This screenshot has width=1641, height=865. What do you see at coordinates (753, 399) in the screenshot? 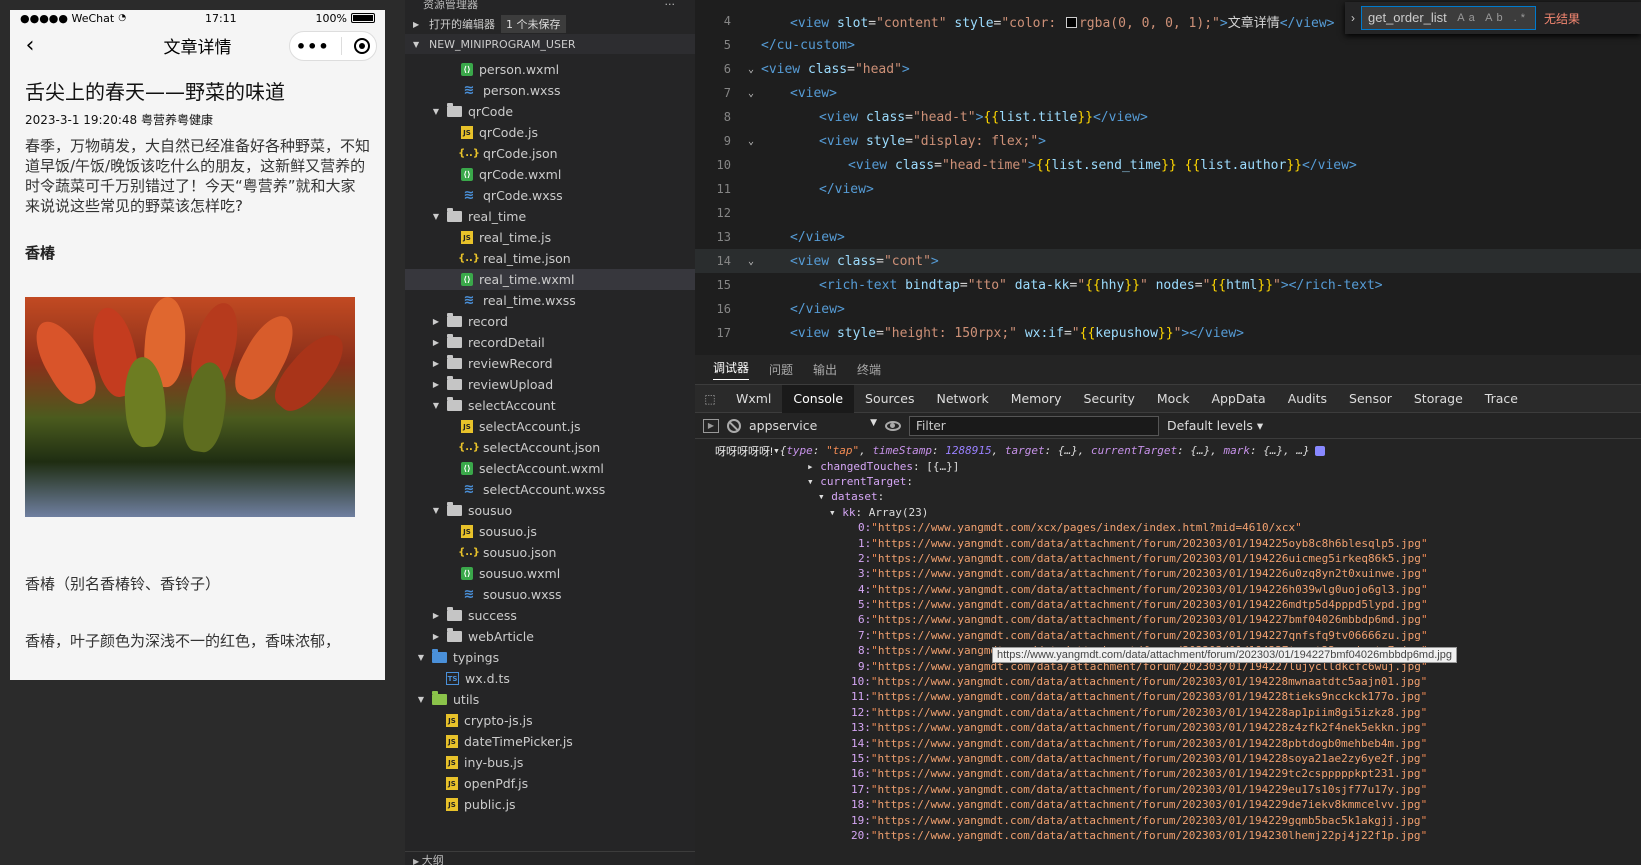
I see `tab-wxml: Wxml` at bounding box center [753, 399].